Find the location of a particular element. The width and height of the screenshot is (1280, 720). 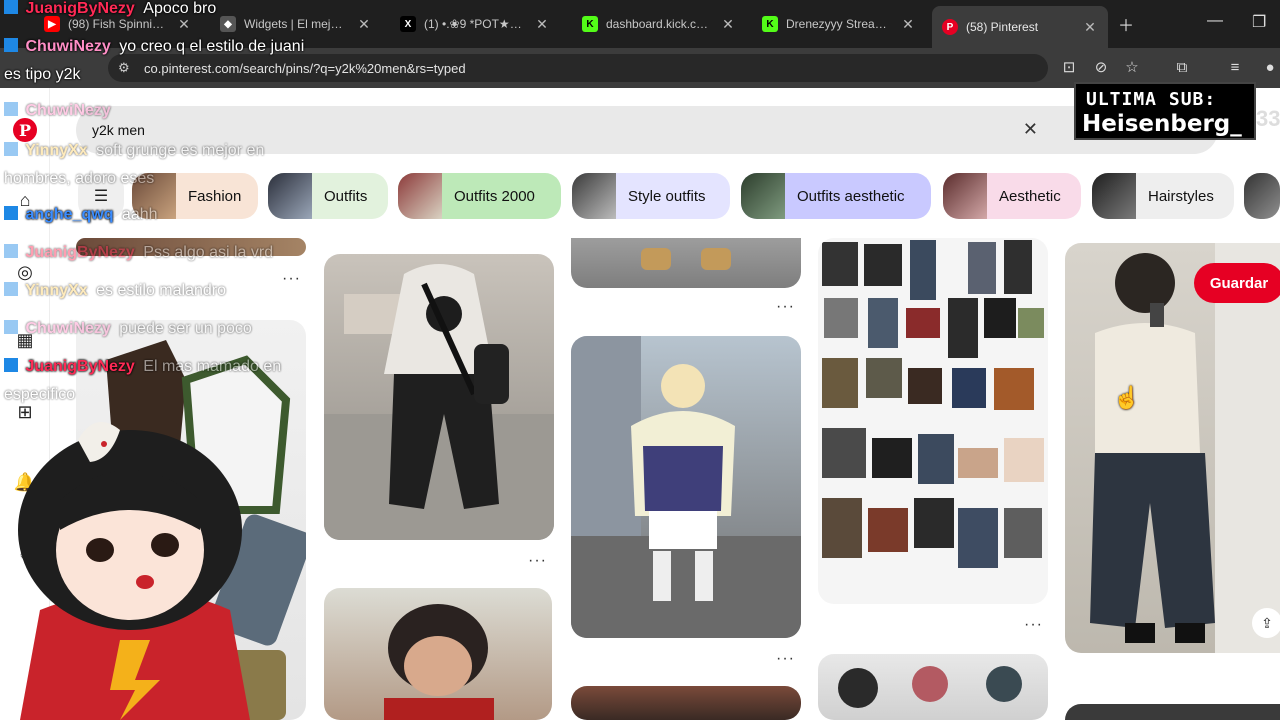

chat-text: Apoco bro is located at coordinates (180, 8).